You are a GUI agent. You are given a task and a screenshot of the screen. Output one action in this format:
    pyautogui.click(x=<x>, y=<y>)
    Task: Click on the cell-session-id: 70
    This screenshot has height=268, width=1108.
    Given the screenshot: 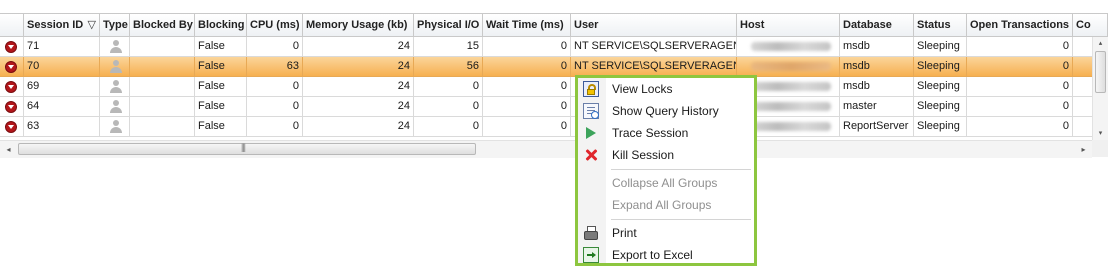 What is the action you would take?
    pyautogui.click(x=62, y=67)
    